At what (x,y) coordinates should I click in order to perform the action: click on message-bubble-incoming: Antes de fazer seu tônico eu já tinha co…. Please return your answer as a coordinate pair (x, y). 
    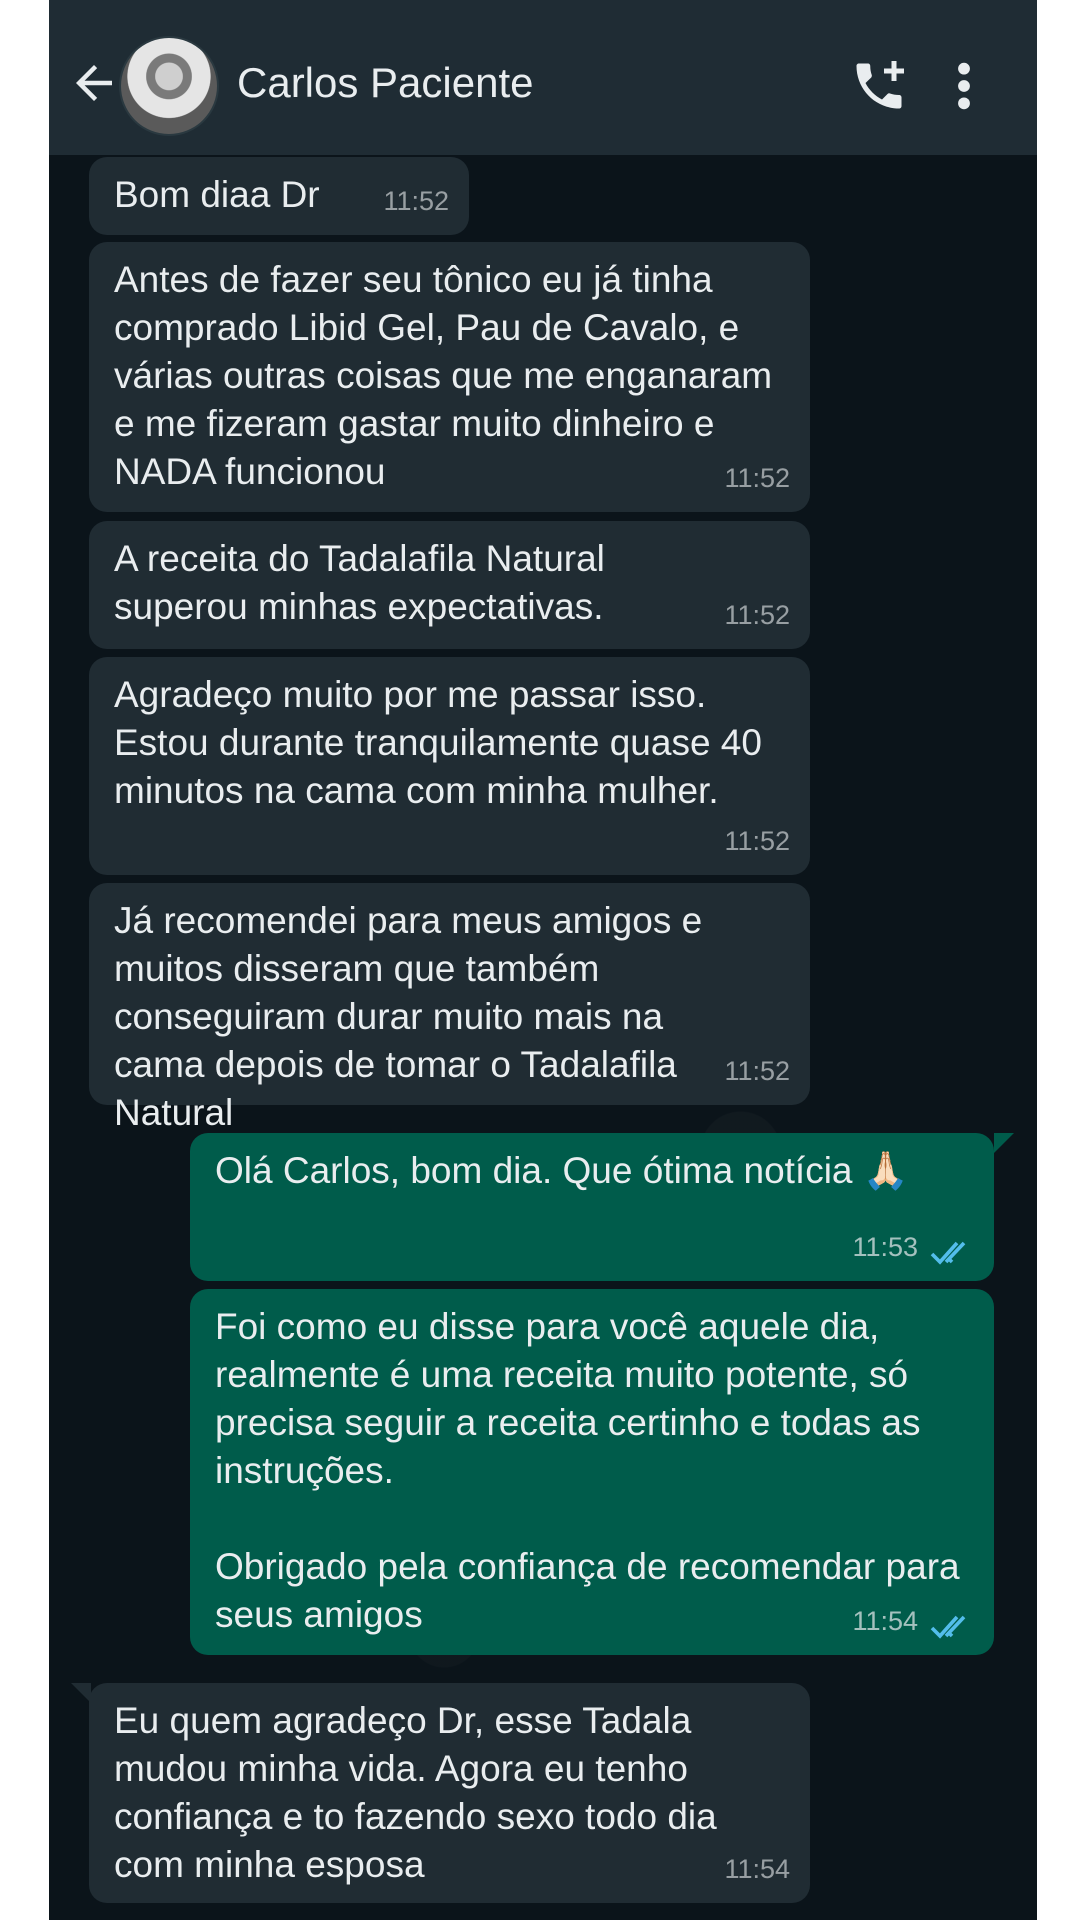
    Looking at the image, I should click on (449, 377).